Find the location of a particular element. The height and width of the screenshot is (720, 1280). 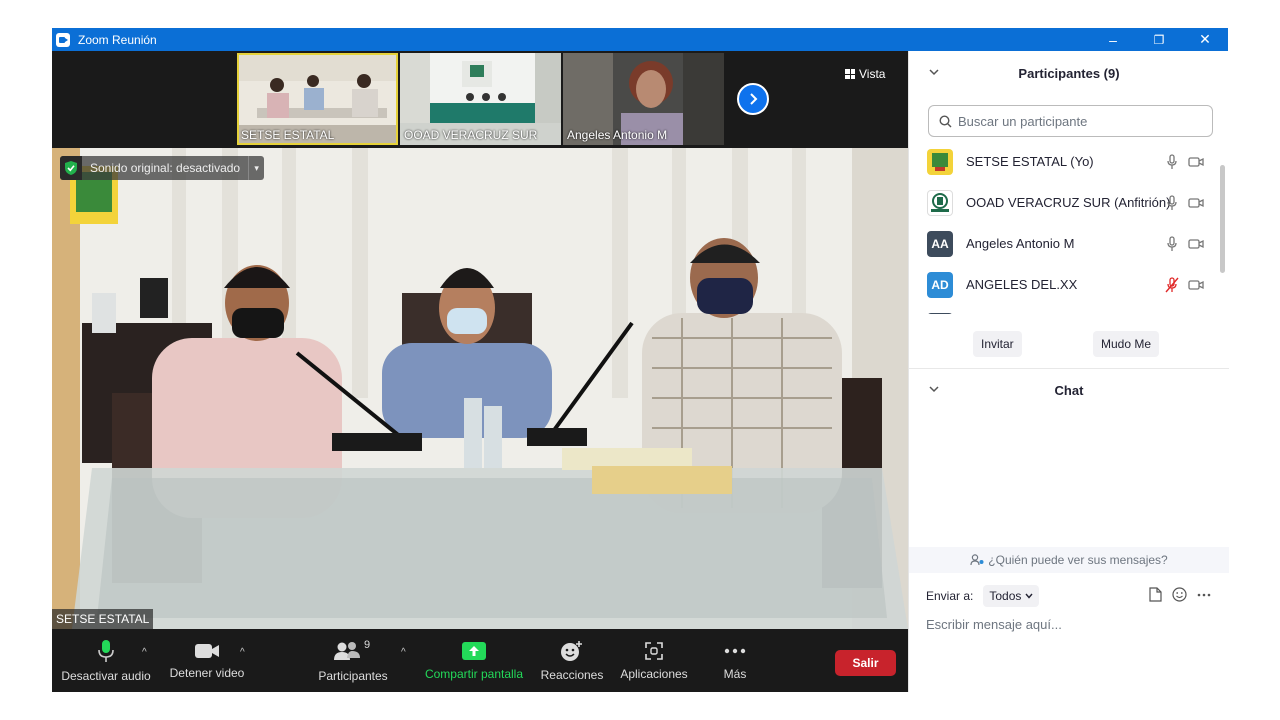

send-to-label: Enviar a: is located at coordinates (950, 596).